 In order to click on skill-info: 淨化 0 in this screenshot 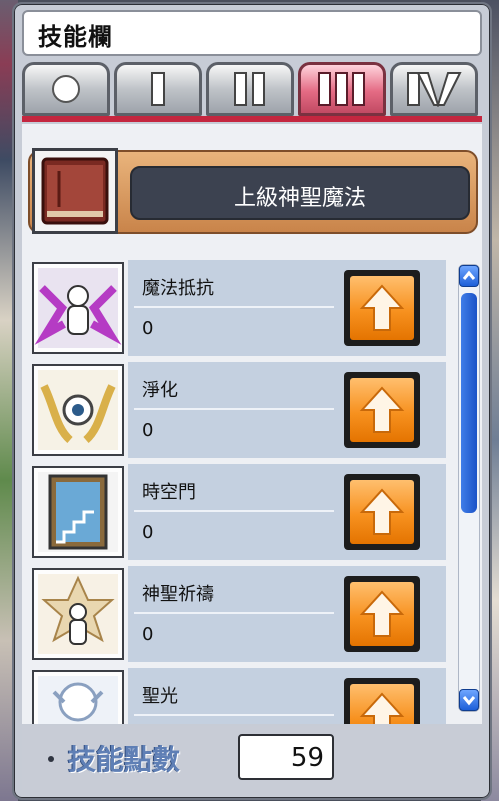, I will do `click(287, 410)`.